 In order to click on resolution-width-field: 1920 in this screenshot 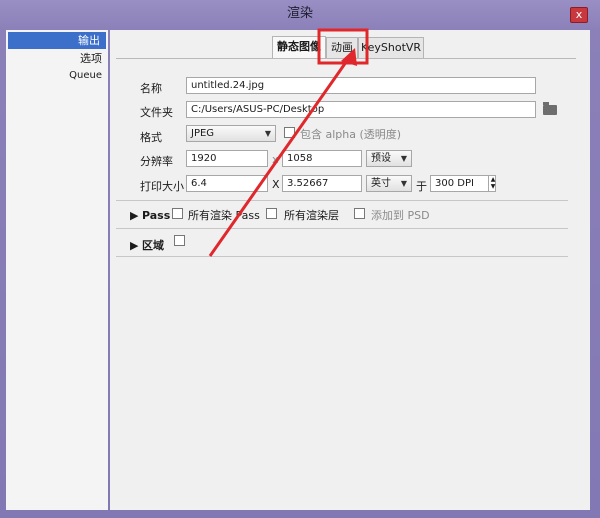, I will do `click(227, 158)`.